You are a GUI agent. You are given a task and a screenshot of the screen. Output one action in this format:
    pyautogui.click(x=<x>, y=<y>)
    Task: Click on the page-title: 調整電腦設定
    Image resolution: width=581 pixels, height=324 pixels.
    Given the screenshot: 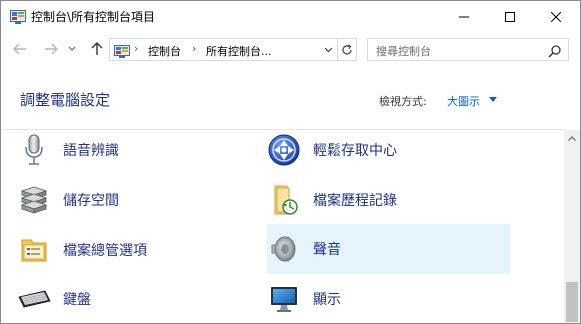 What is the action you would take?
    pyautogui.click(x=65, y=100)
    